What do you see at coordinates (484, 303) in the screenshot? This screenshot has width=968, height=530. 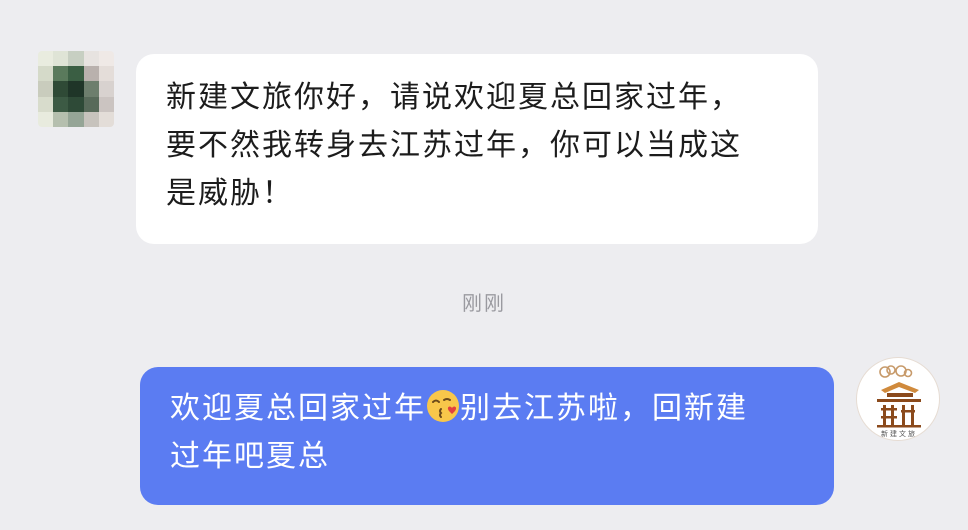 I see `message-timestamp: 刚刚` at bounding box center [484, 303].